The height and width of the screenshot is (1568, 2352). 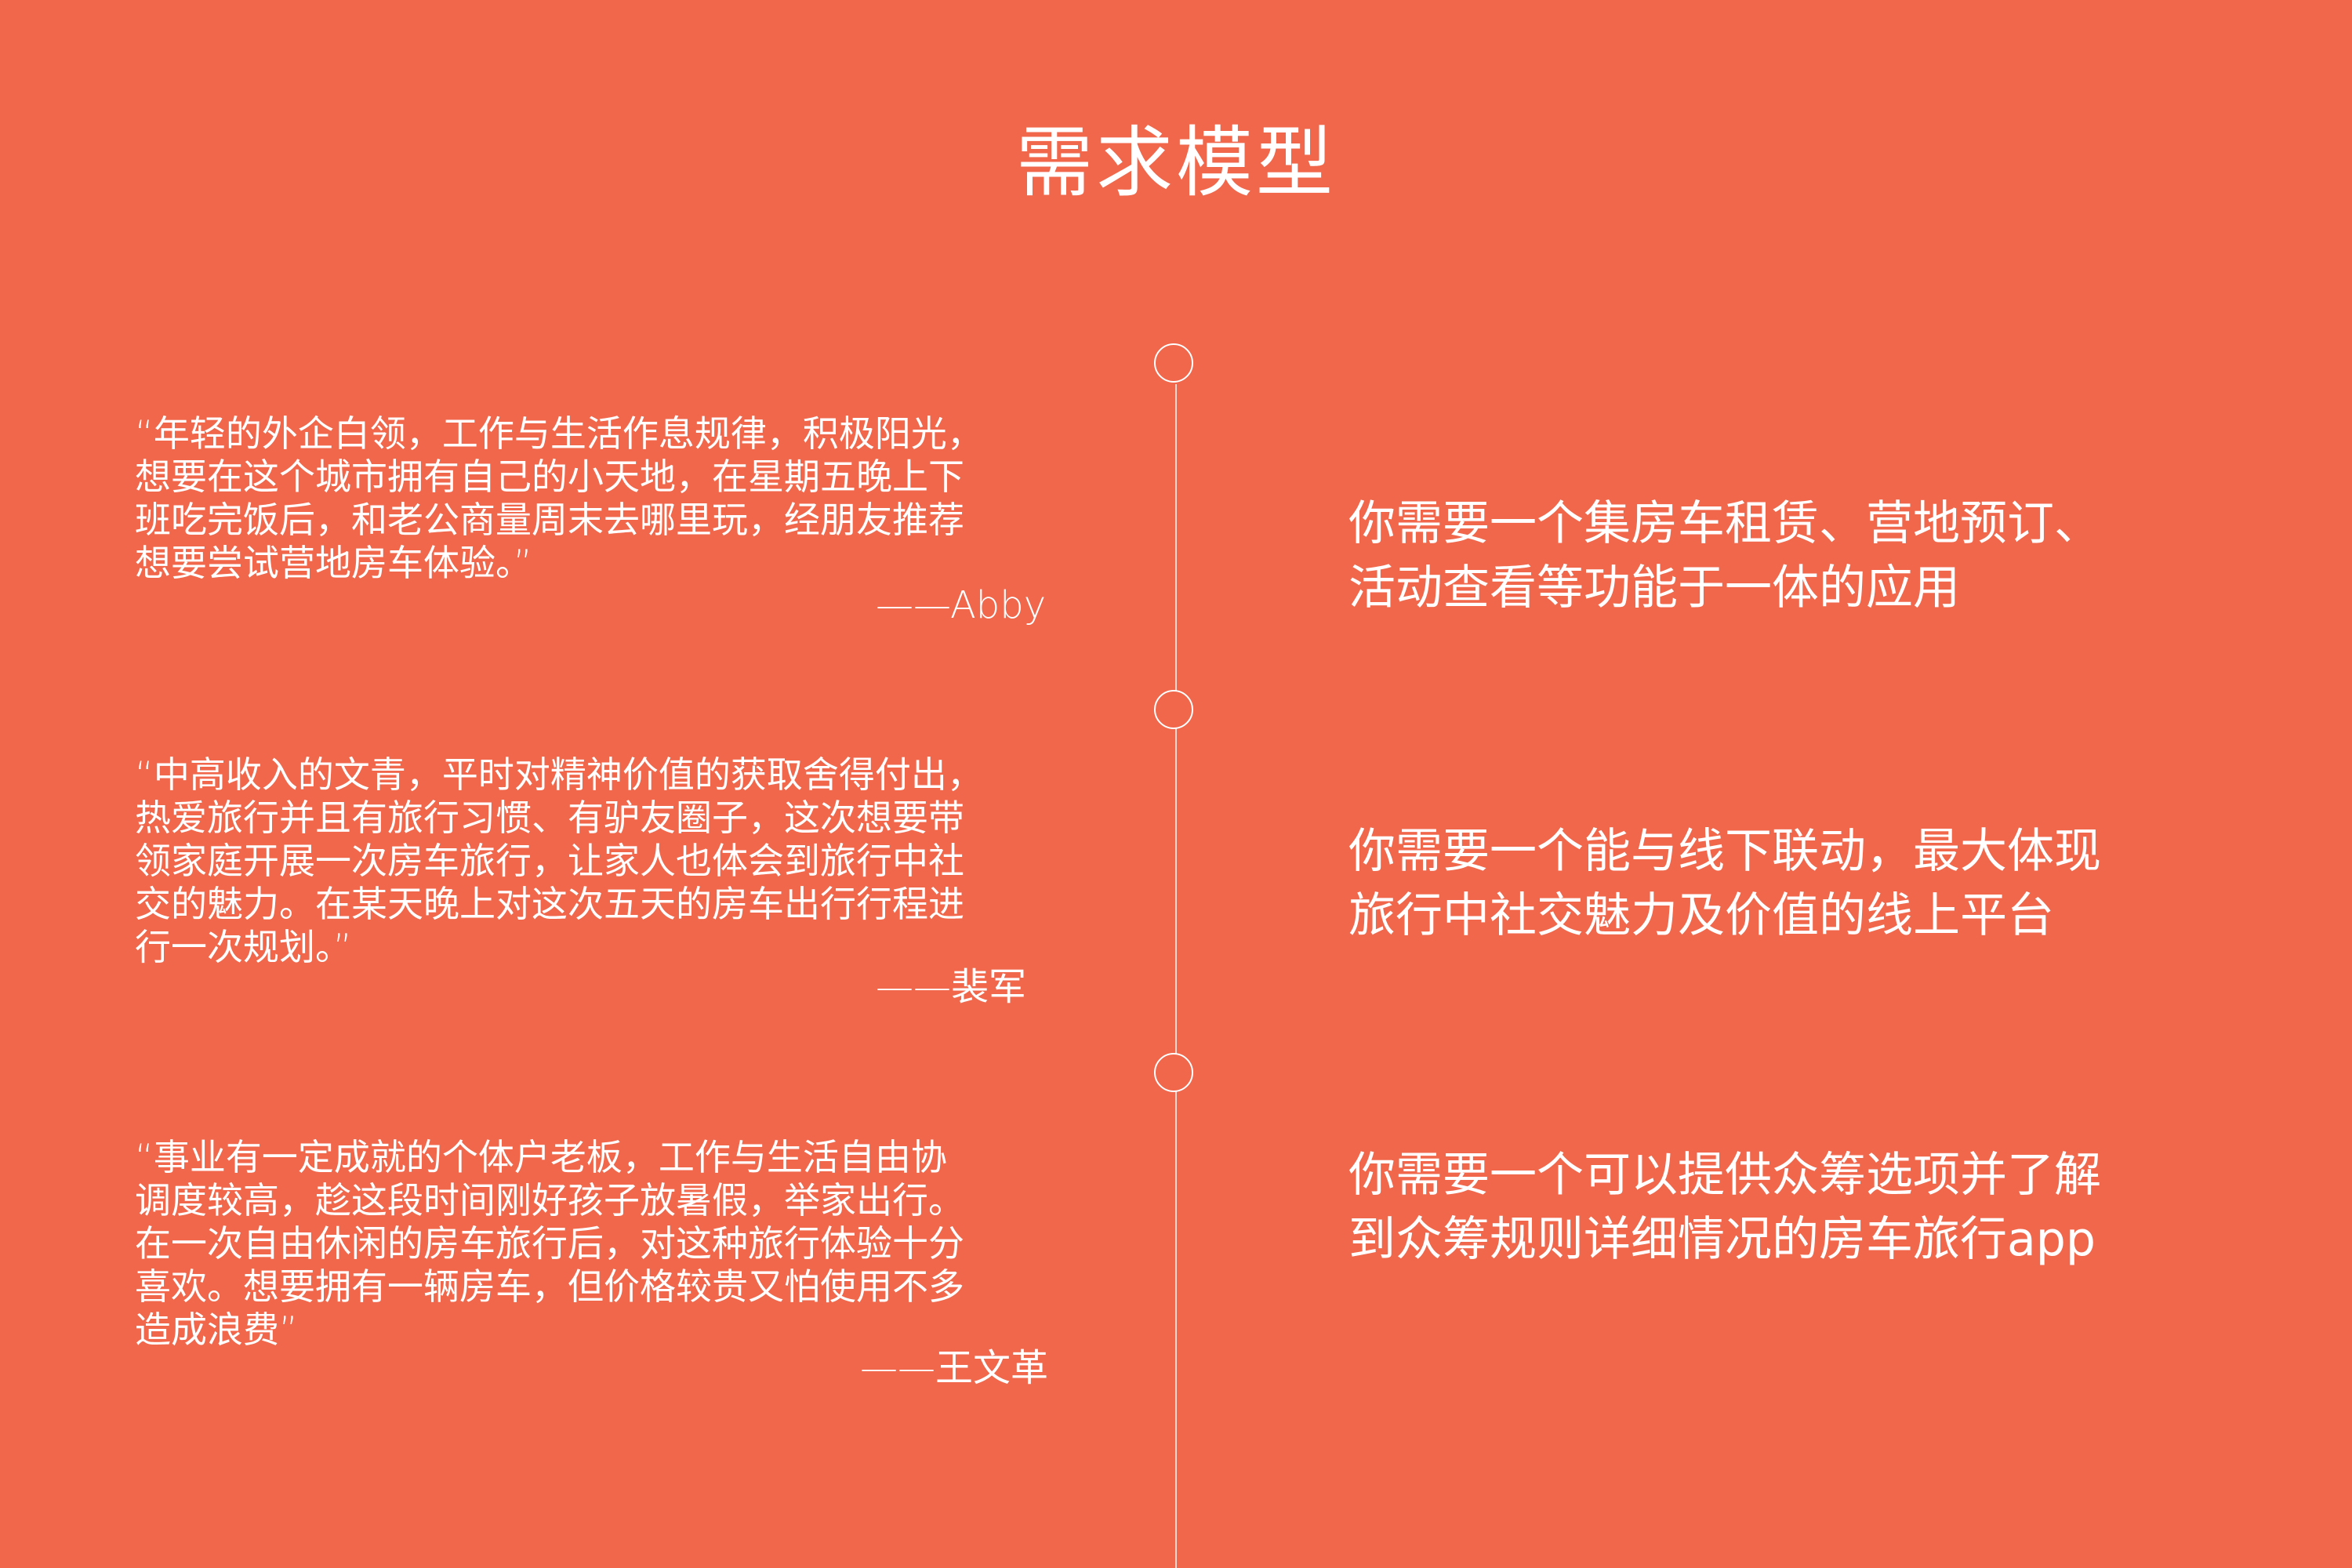 I want to click on timeline-line, so click(x=1176, y=976).